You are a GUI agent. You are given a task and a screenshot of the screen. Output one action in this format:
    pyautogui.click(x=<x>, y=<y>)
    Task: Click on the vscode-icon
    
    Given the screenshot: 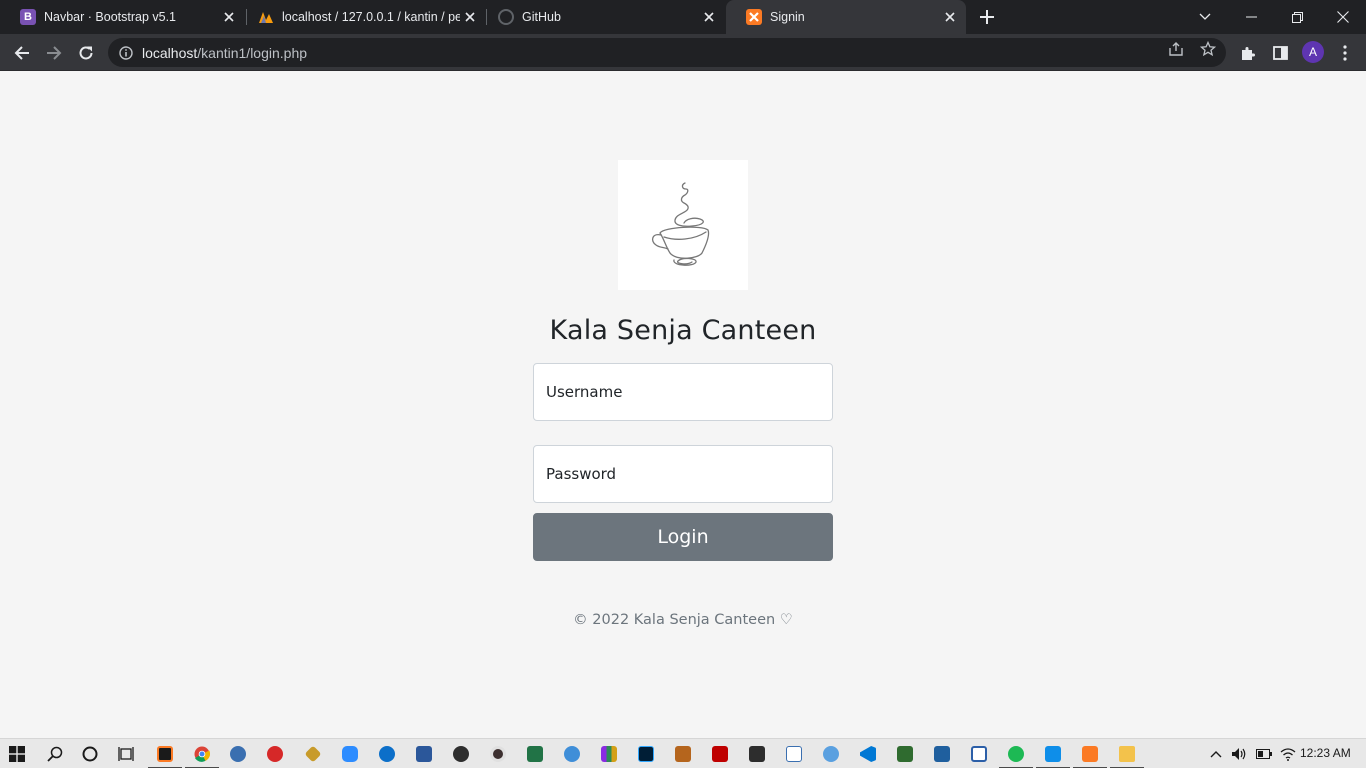 What is the action you would take?
    pyautogui.click(x=868, y=754)
    